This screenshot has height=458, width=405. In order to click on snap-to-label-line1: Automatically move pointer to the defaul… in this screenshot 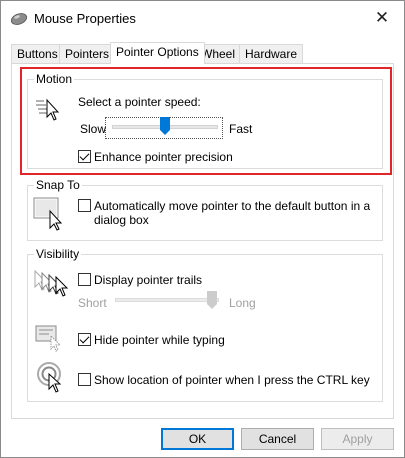, I will do `click(232, 206)`.